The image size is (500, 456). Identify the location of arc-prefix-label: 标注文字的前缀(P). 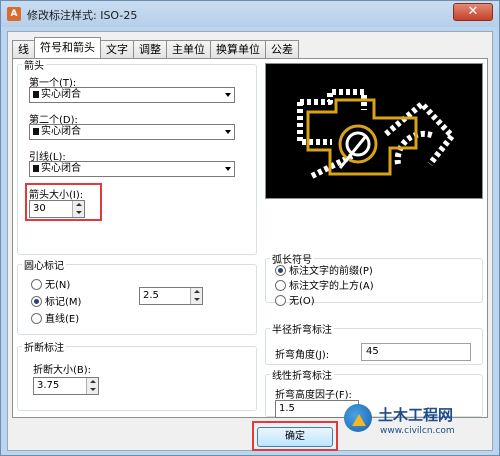
(331, 271).